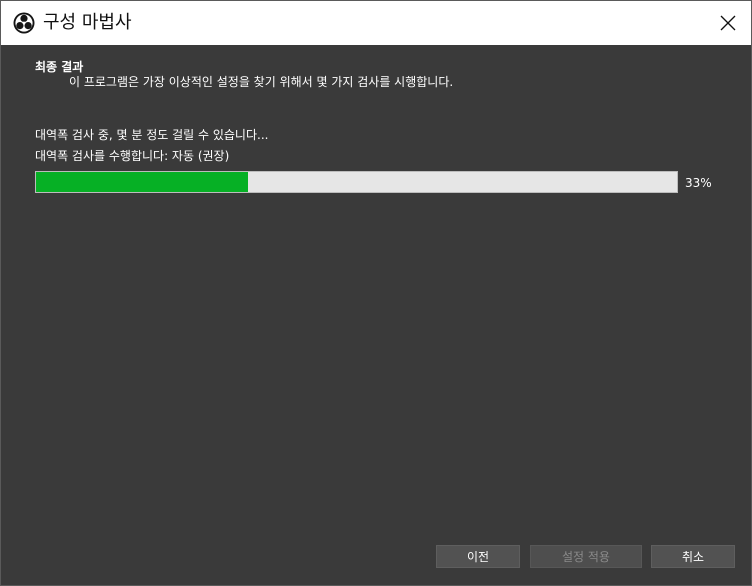 This screenshot has width=752, height=586. I want to click on obs-logo-icon, so click(24, 23).